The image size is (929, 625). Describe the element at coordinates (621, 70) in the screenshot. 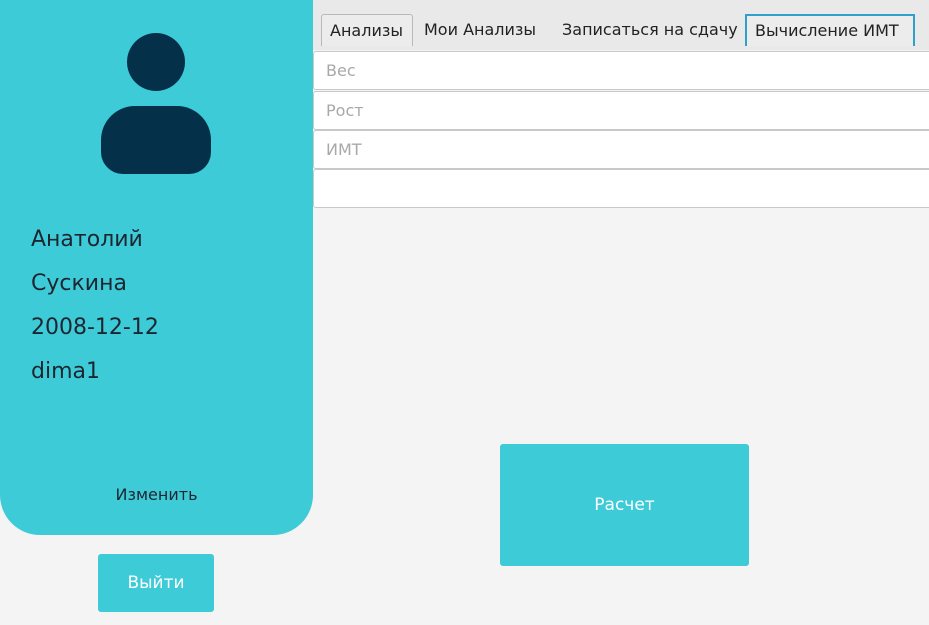

I see `weight-input` at that location.